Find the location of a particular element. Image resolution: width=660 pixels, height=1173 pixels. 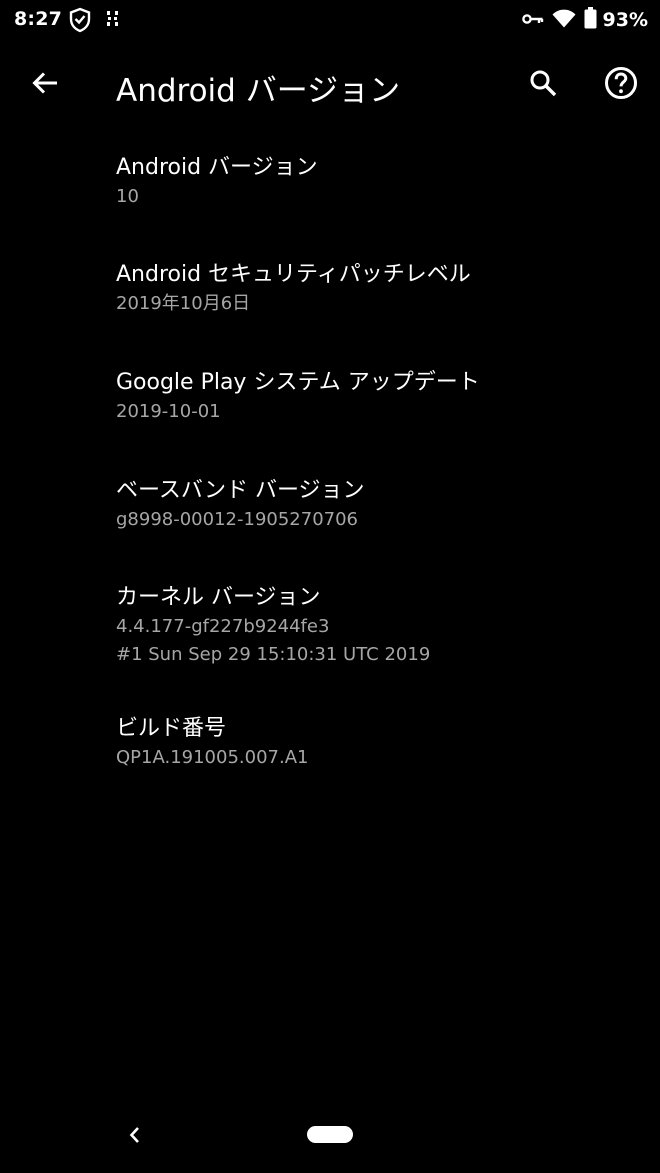

item-value: 2019-10-01 is located at coordinates (168, 411).